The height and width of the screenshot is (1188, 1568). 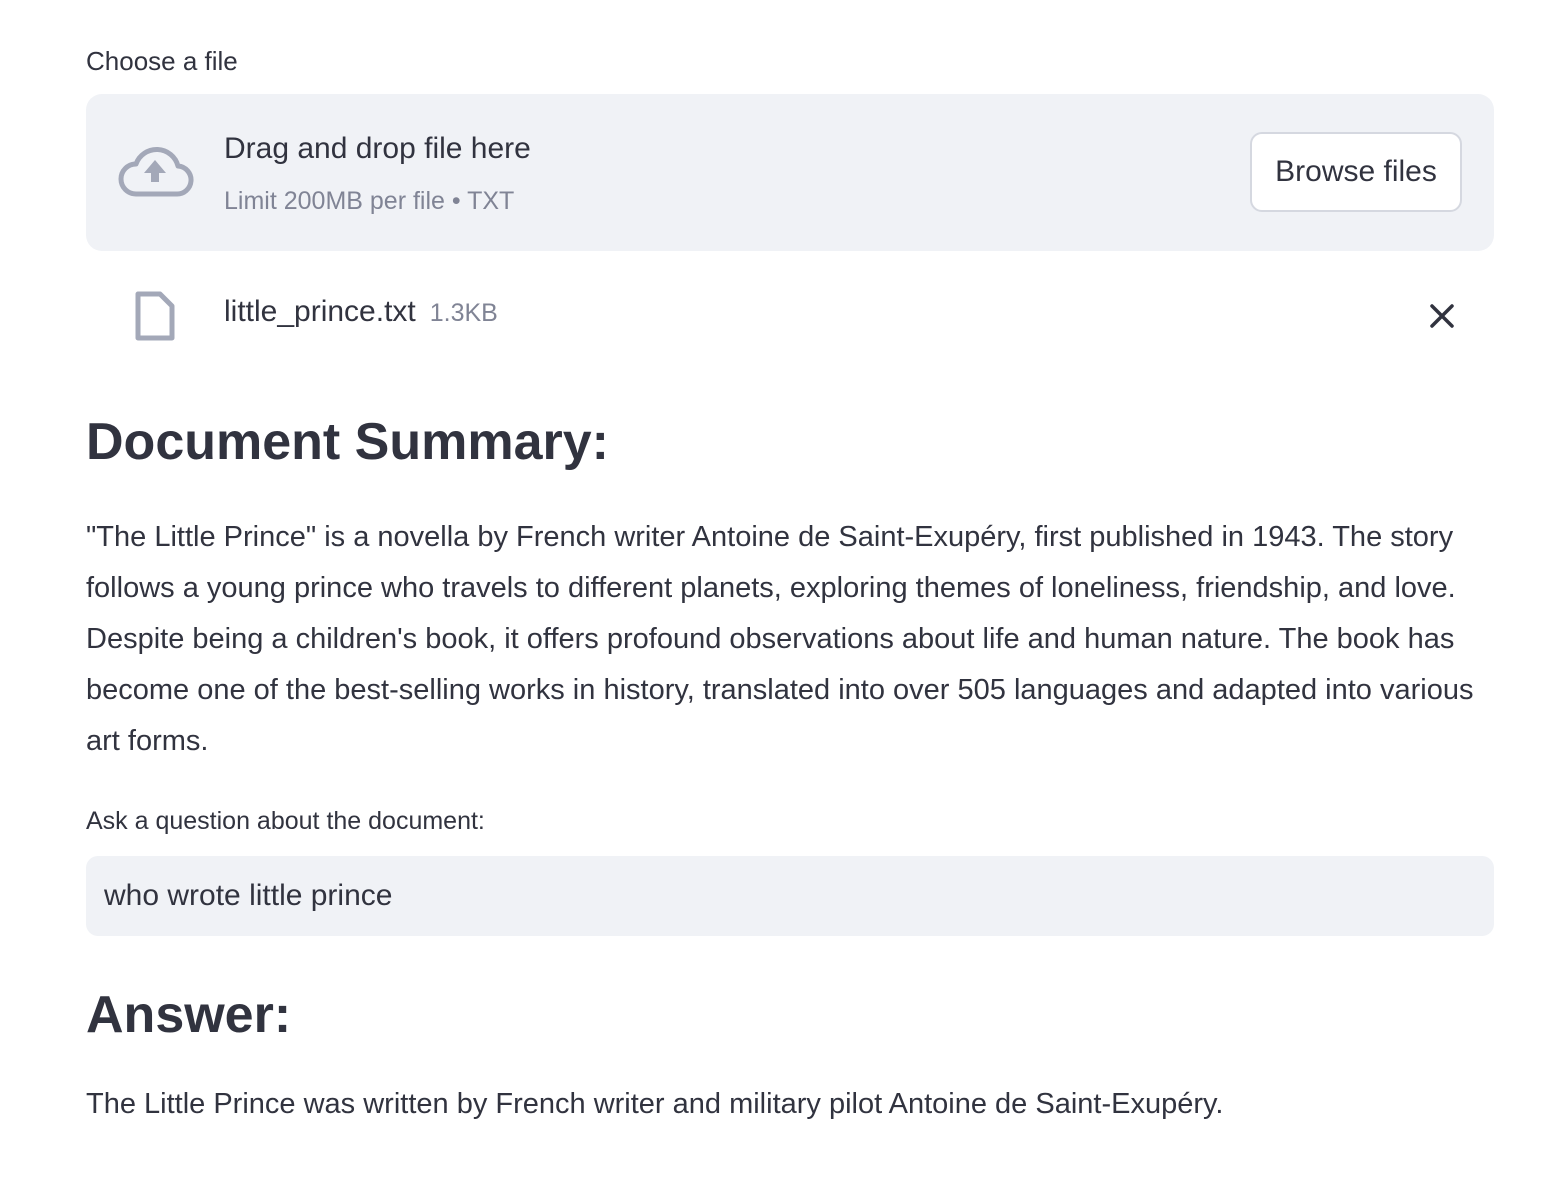 I want to click on close-icon, so click(x=1442, y=316).